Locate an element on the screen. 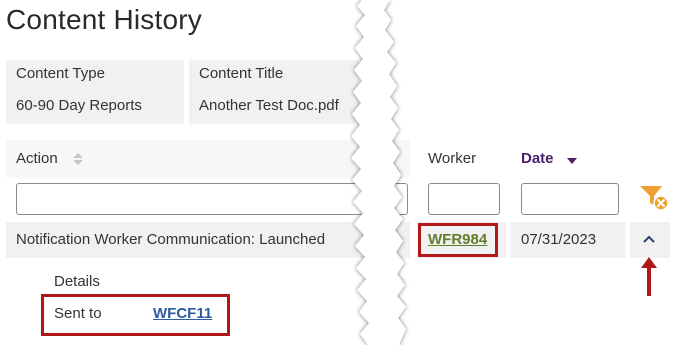 The width and height of the screenshot is (678, 345). sort-desc-icon is located at coordinates (572, 161).